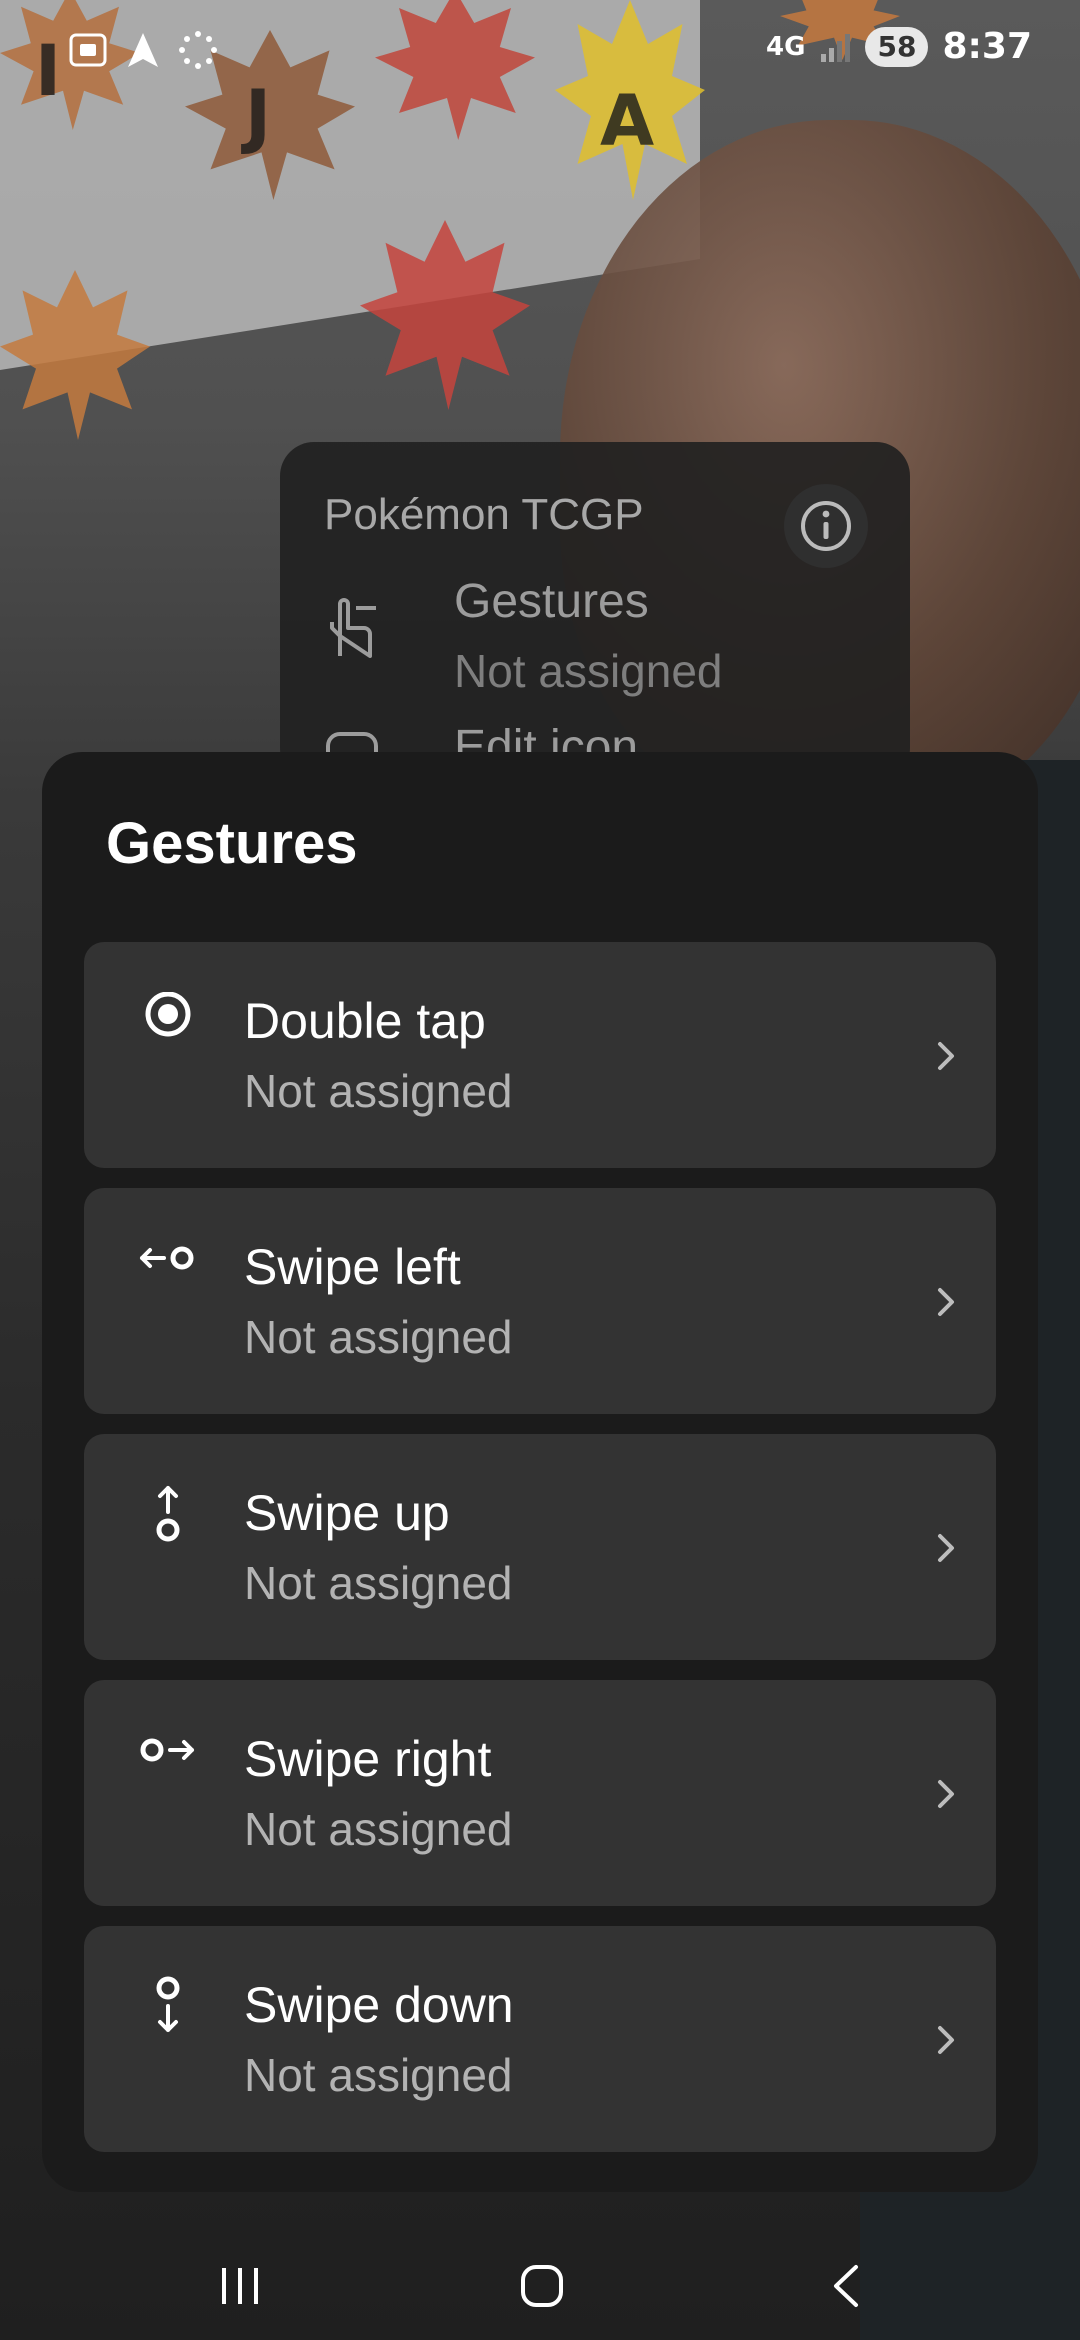  Describe the element at coordinates (232, 843) in the screenshot. I see `sheet-title: Gestures` at that location.